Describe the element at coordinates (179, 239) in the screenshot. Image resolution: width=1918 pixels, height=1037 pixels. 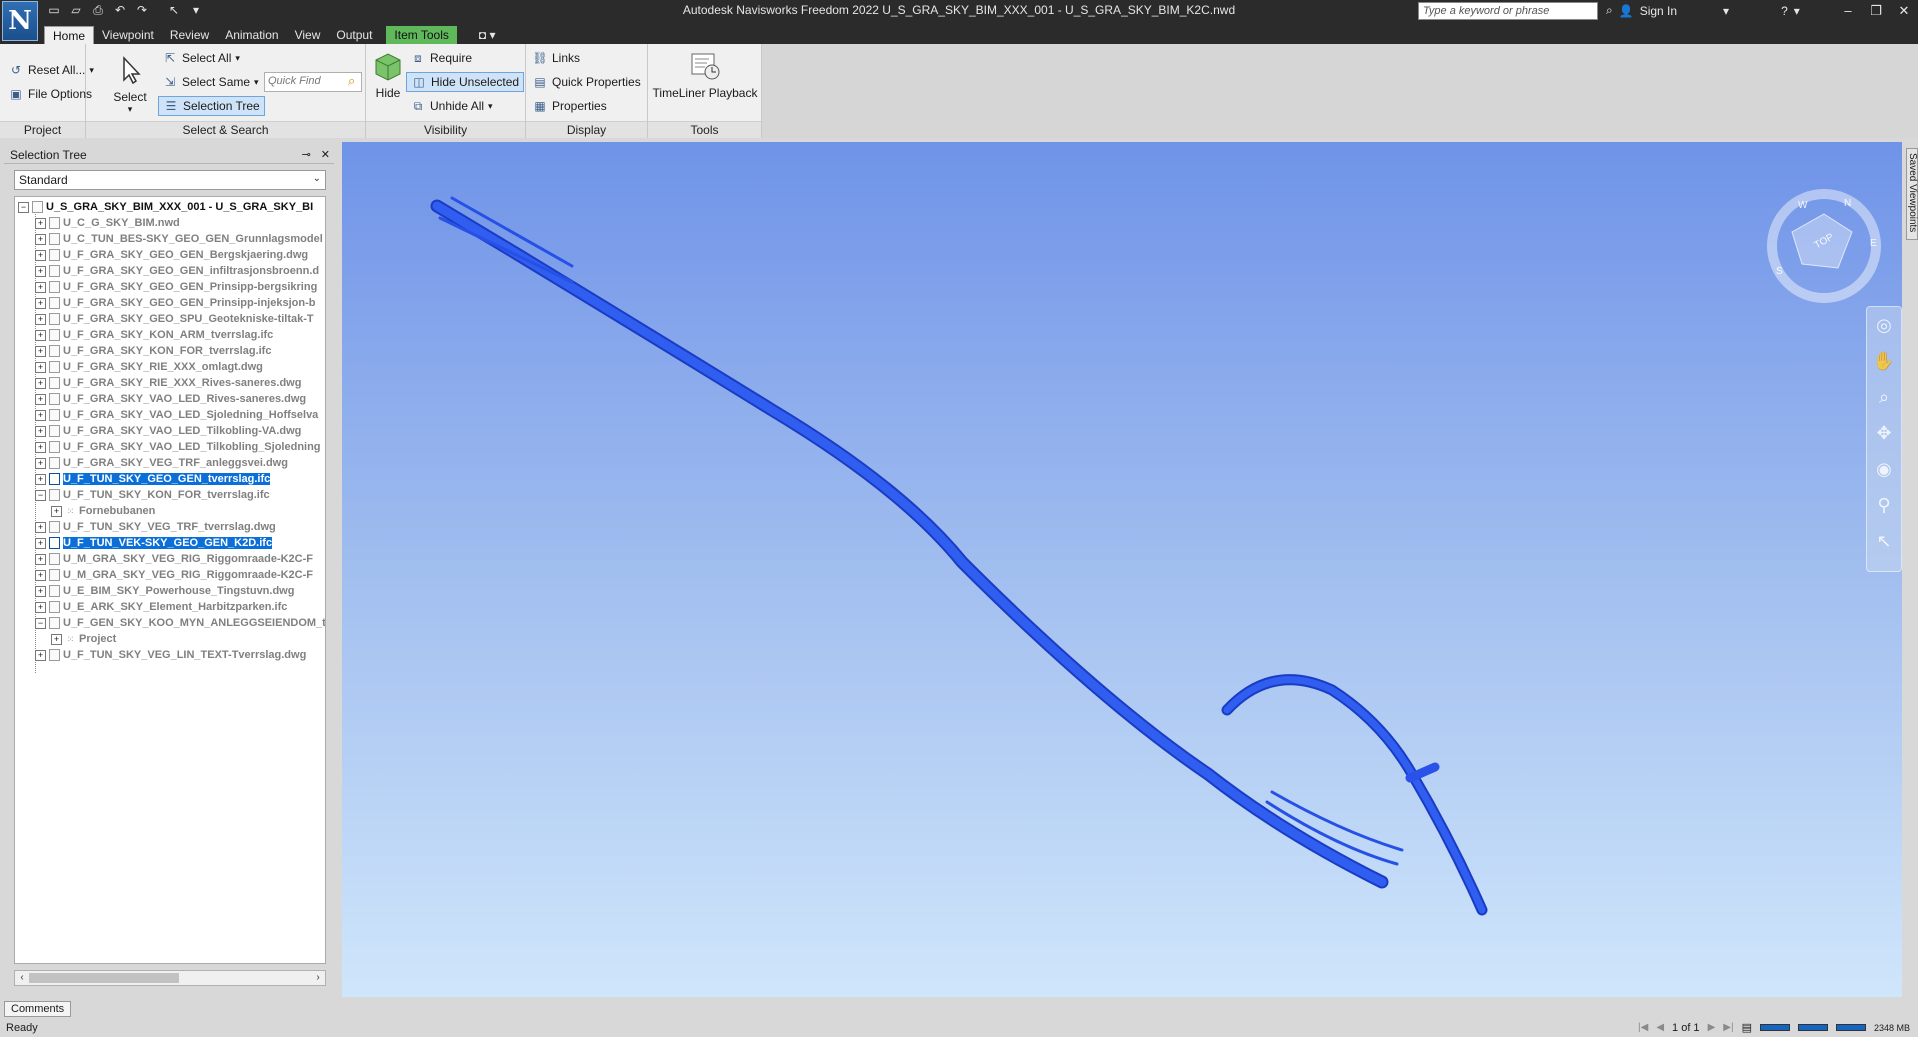
I see `tree-item: + U_C_TUN_BES-SKY_GEO_GEN_Grunnlagsmodel` at that location.